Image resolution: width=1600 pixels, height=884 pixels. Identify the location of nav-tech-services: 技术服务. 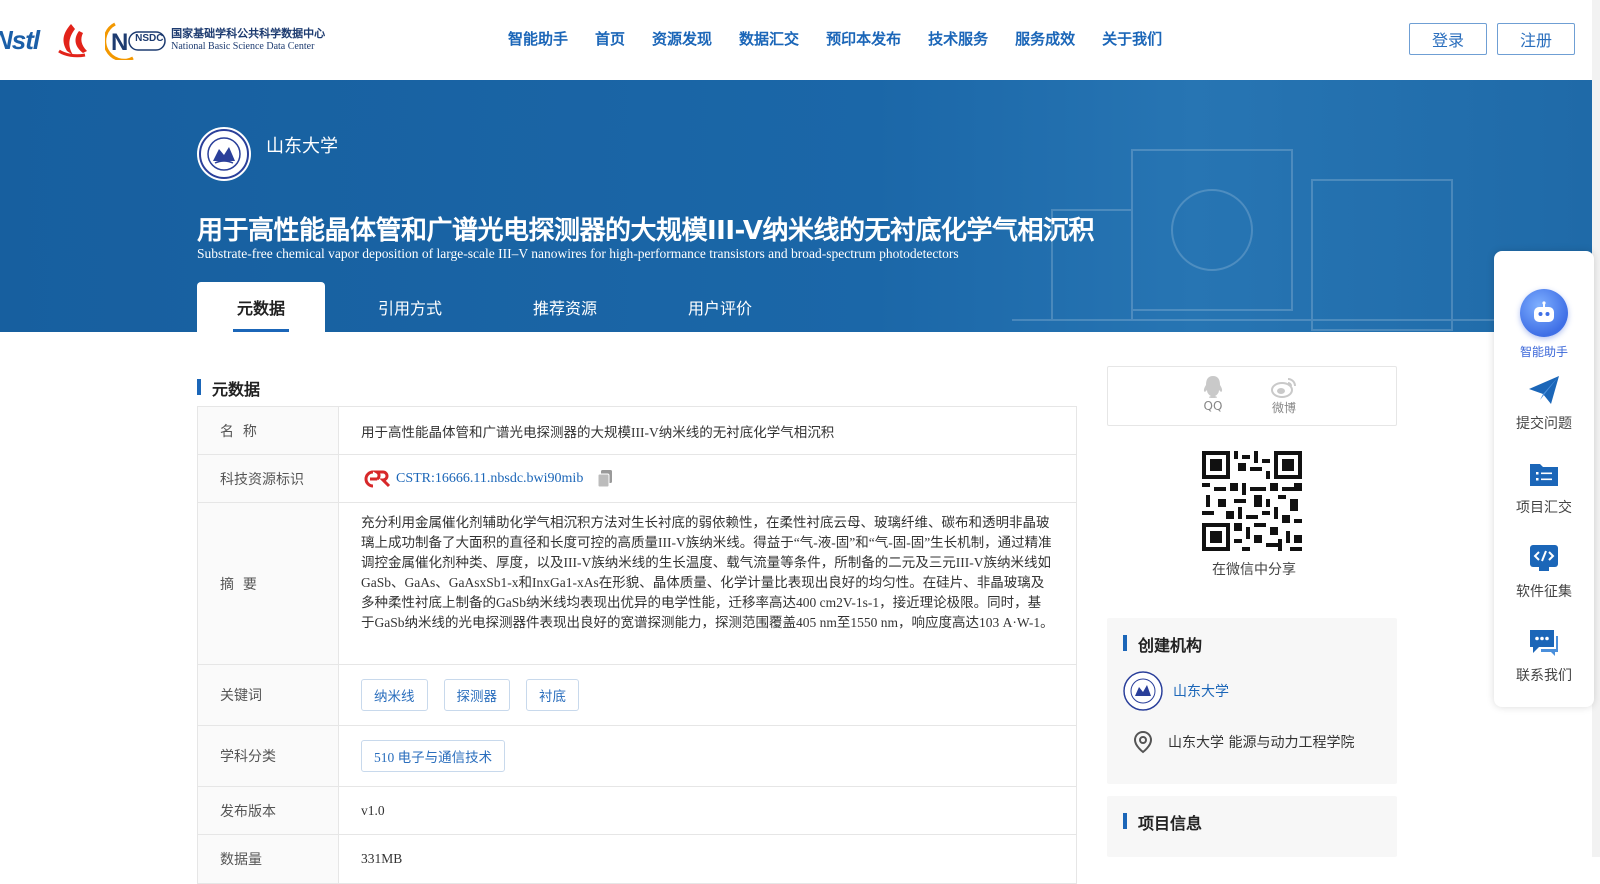
(958, 38).